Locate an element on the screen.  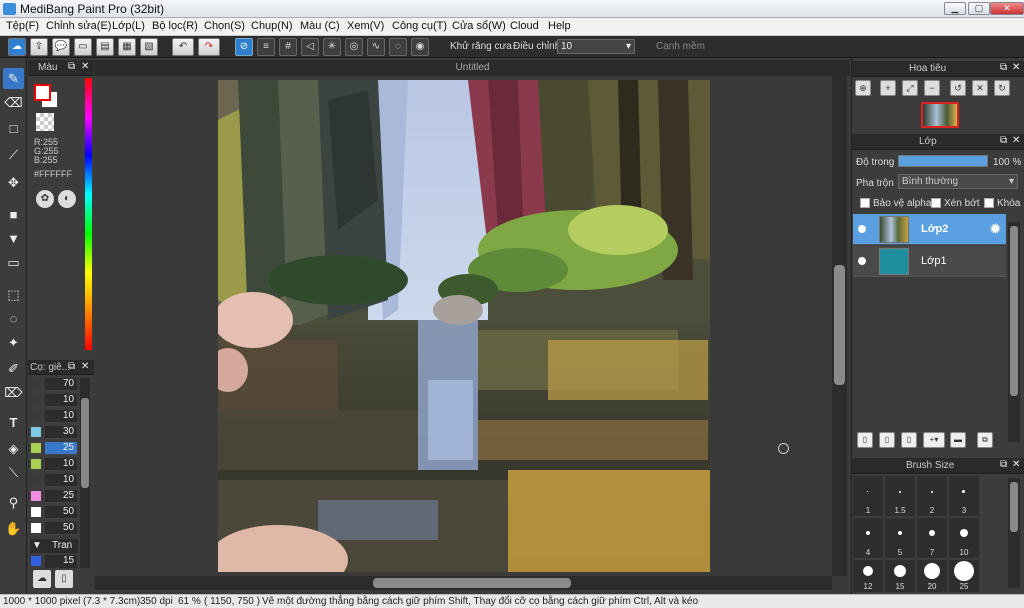
brush-page-icon: ▯ is located at coordinates (64, 579).